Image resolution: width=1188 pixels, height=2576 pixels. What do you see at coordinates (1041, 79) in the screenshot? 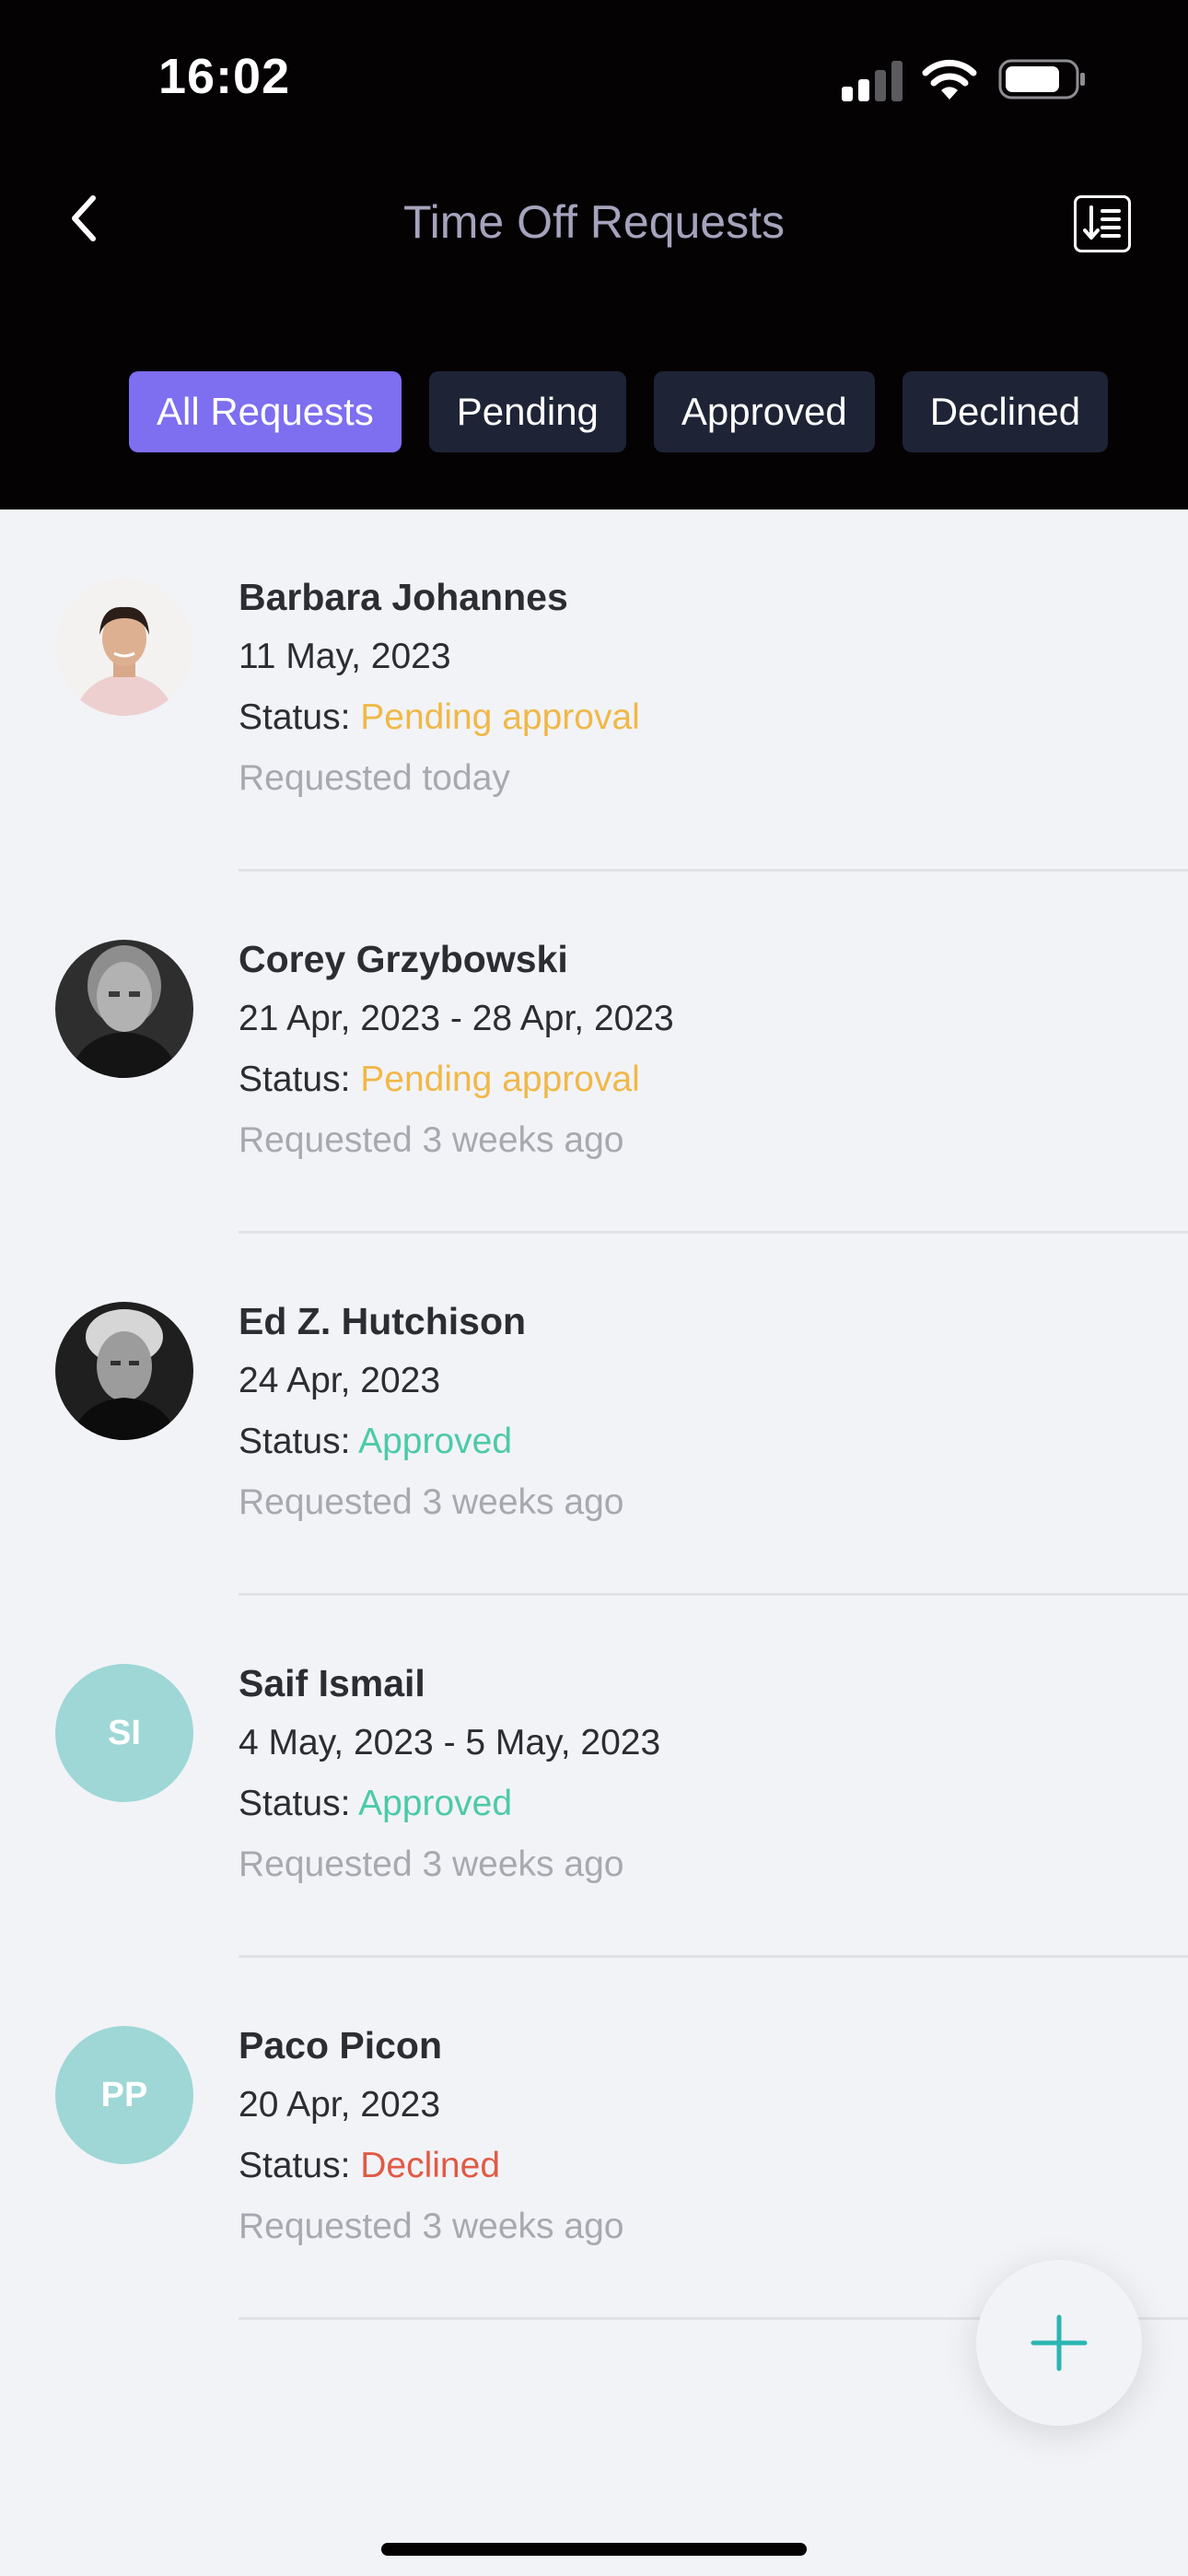
I see `battery-icon` at bounding box center [1041, 79].